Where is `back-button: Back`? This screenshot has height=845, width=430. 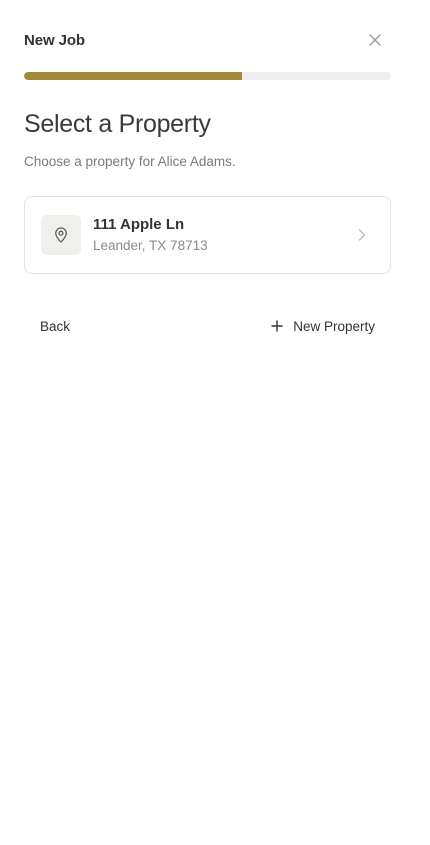
back-button: Back is located at coordinates (55, 326).